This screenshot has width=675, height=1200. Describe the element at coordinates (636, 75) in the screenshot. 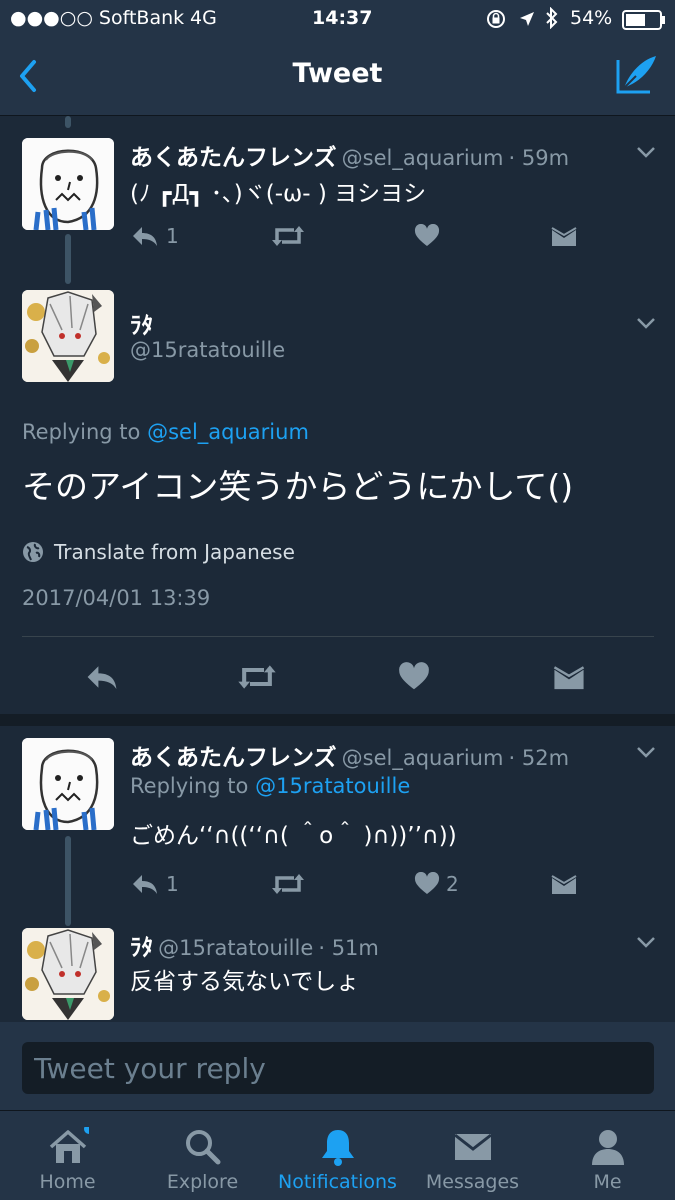

I see `compose-tweet-icon` at that location.